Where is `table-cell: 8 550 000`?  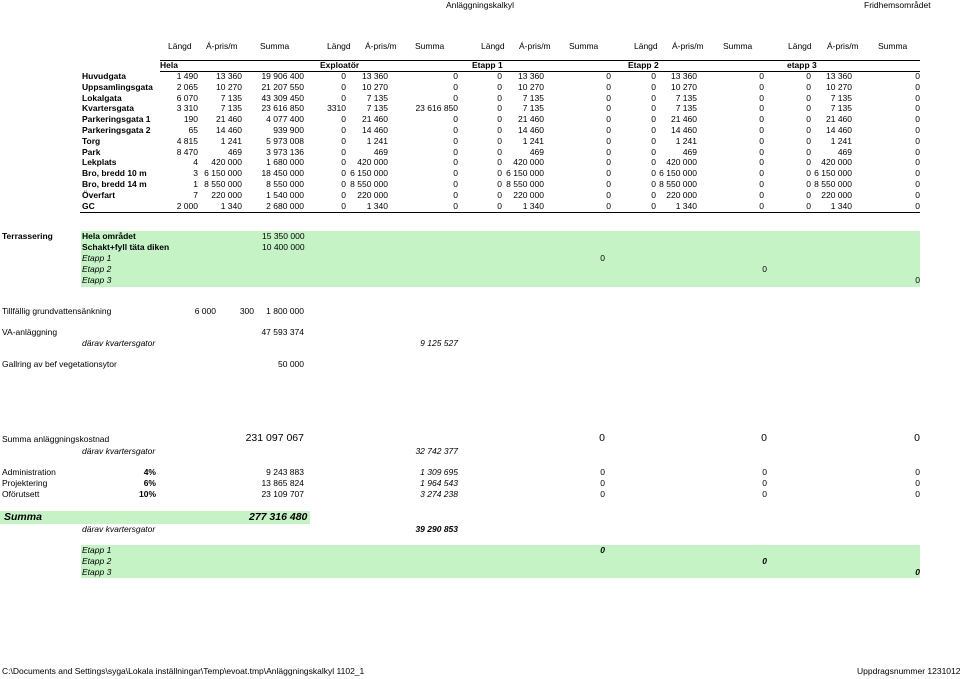 table-cell: 8 550 000 is located at coordinates (285, 184).